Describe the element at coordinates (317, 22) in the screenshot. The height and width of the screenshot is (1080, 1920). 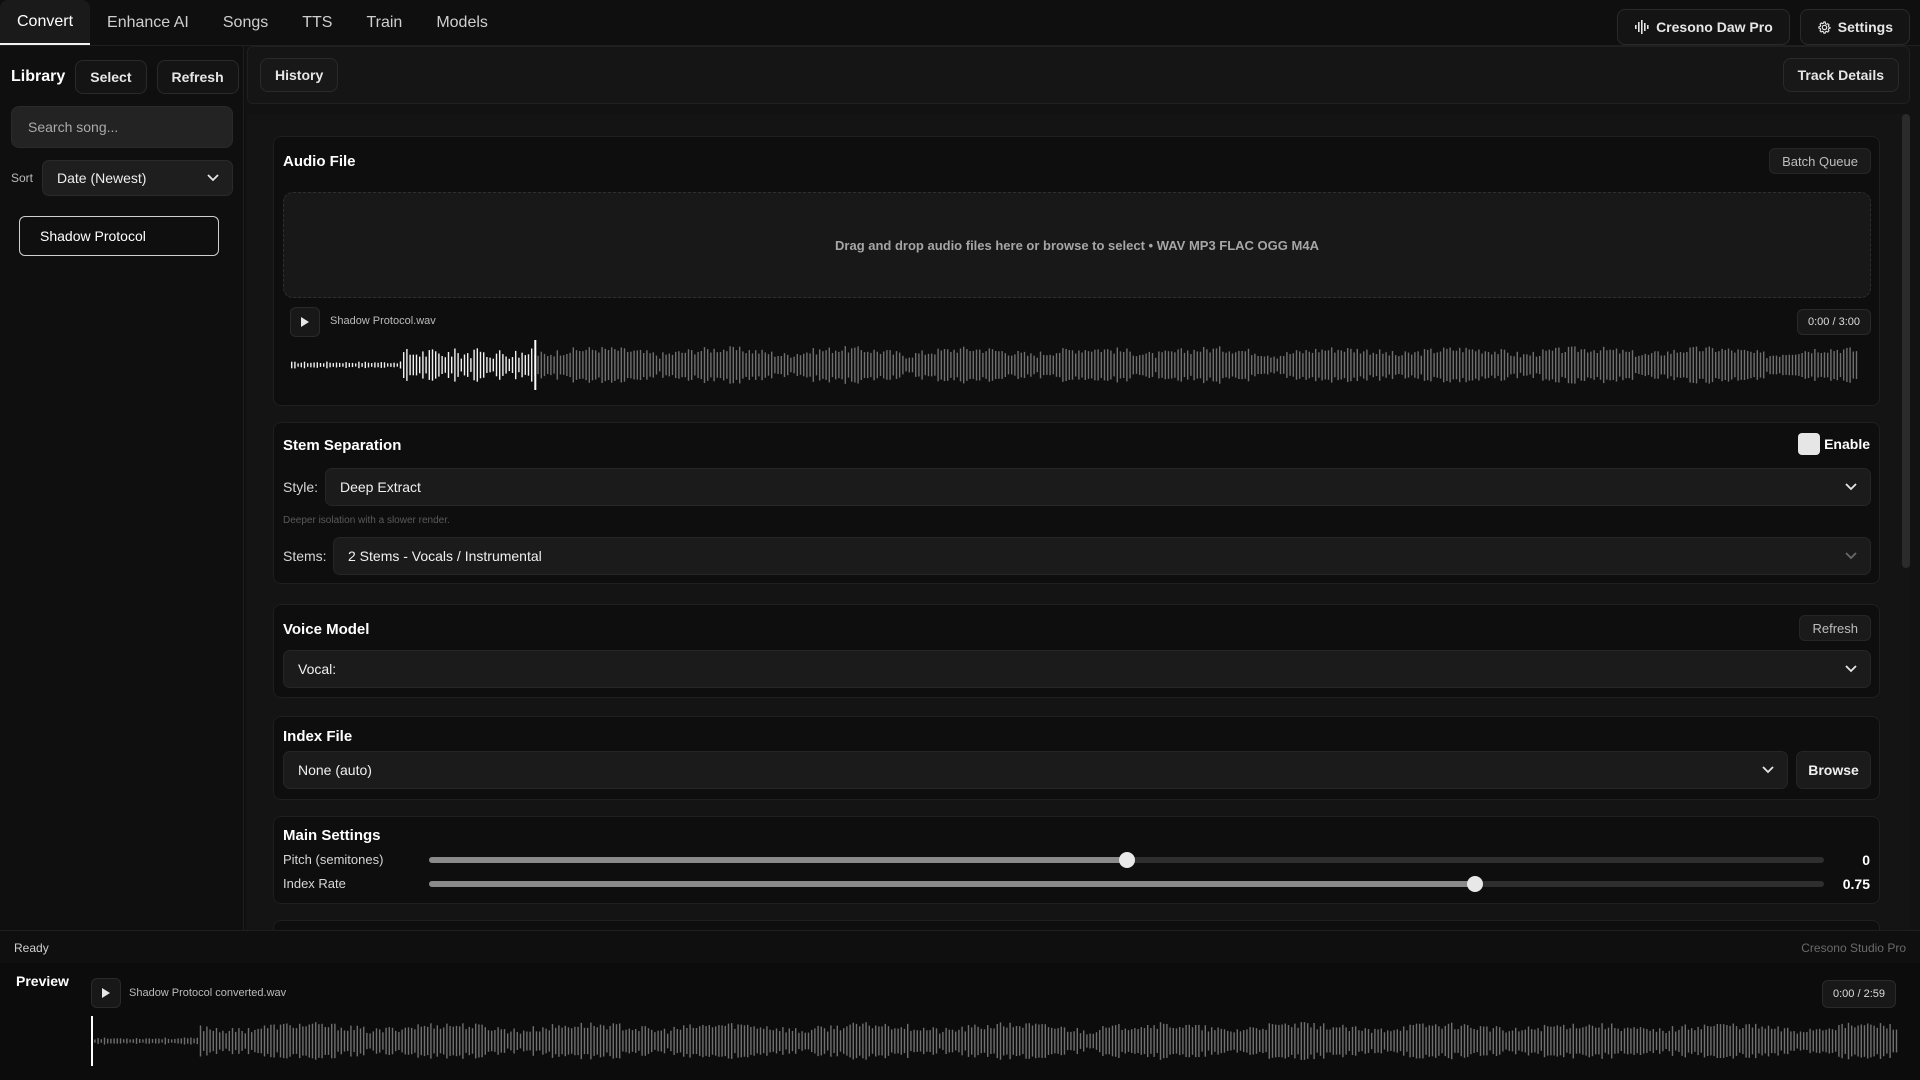
I see `tab-tts: TTS` at that location.